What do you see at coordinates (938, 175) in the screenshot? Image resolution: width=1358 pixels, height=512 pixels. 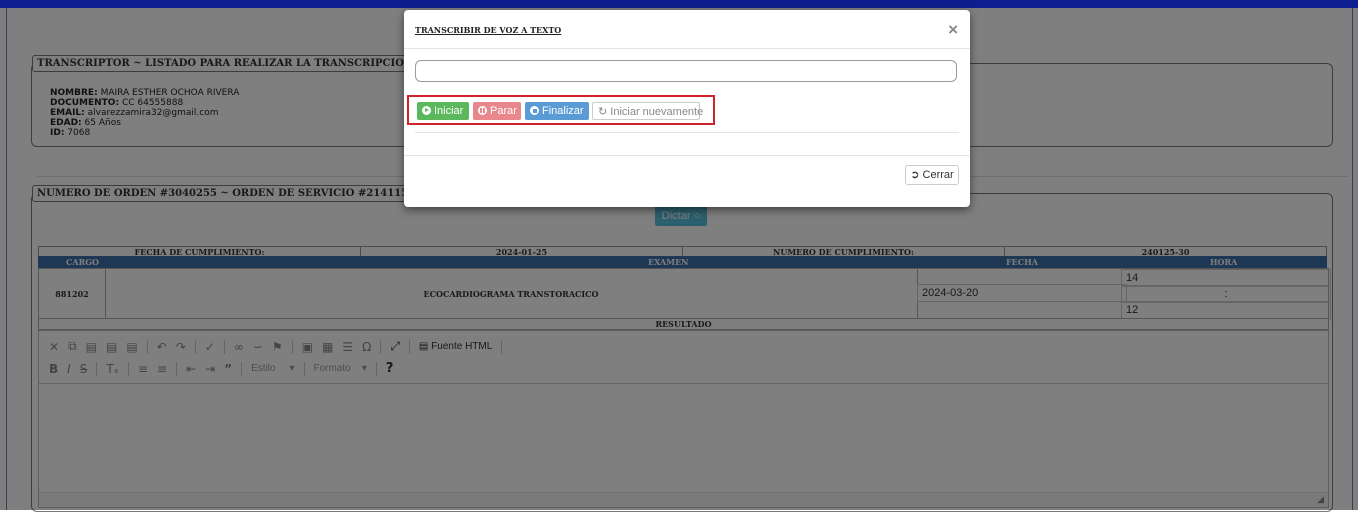 I see `cerrar-label: Cerrar` at bounding box center [938, 175].